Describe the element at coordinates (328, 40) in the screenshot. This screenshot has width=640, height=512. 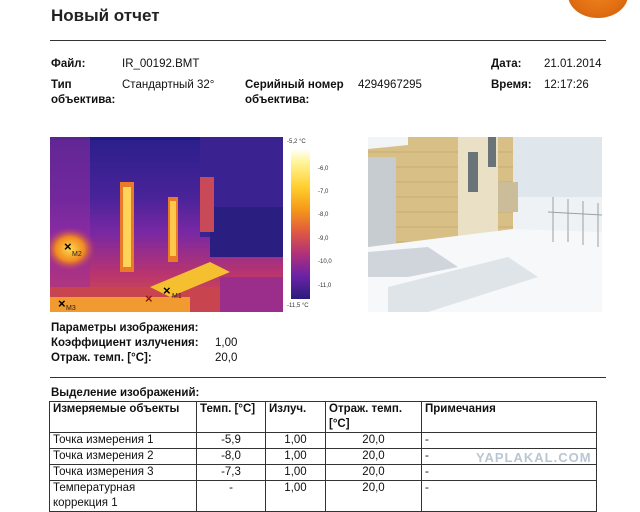
I see `header-divider` at that location.